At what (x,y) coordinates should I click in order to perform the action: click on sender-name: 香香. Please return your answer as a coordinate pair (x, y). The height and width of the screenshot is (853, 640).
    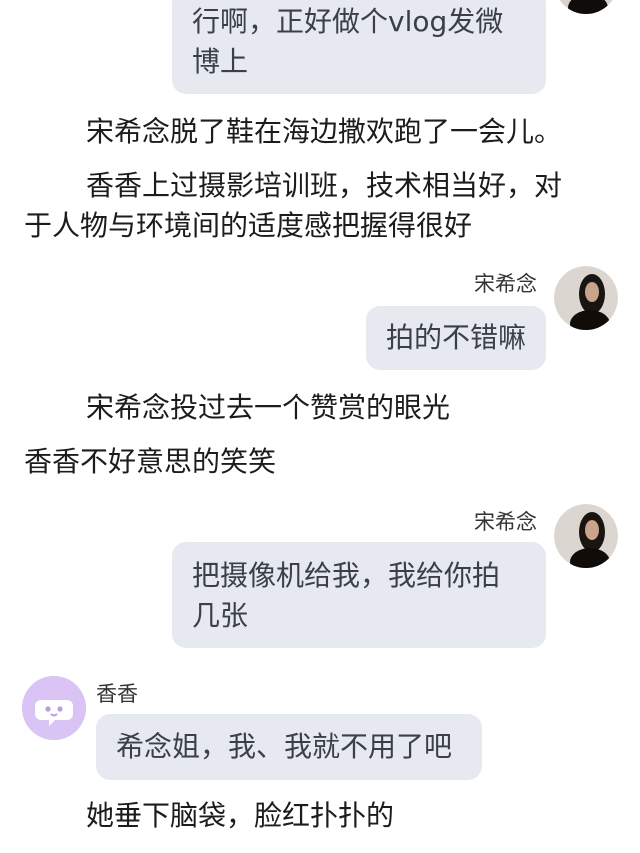
    Looking at the image, I should click on (117, 694).